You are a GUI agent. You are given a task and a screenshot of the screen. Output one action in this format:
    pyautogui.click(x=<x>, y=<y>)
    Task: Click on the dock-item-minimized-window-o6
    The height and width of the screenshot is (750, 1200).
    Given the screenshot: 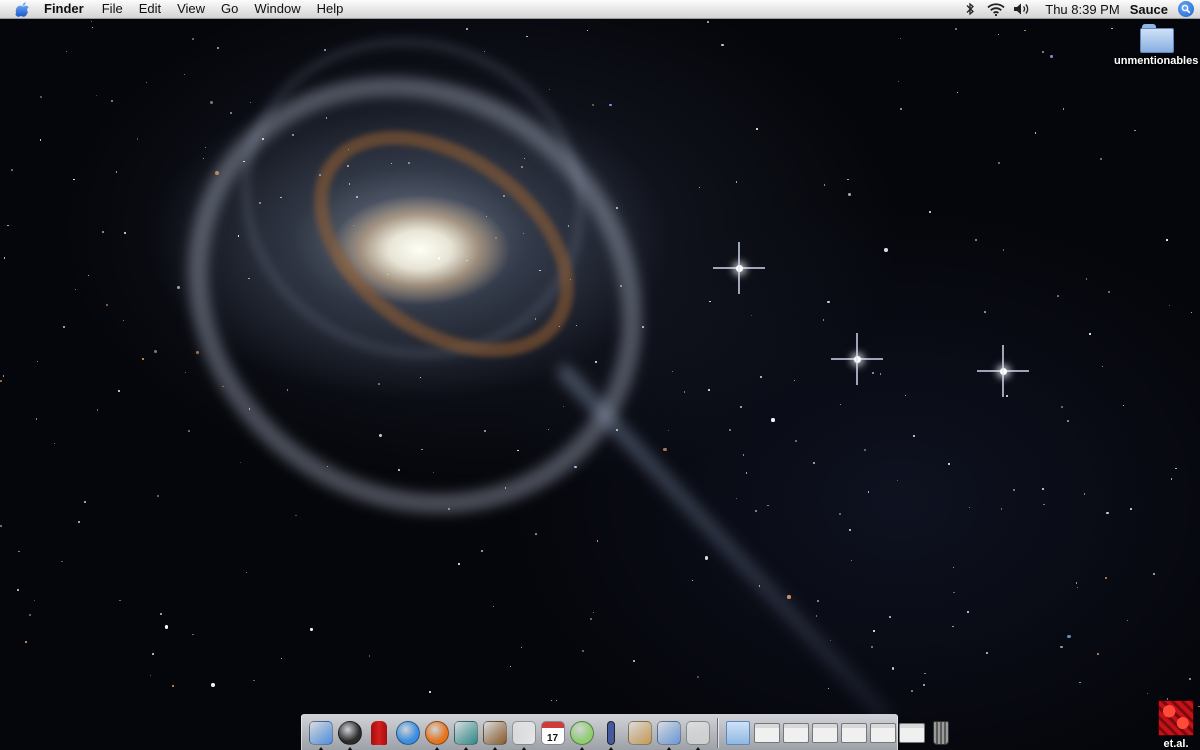 What is the action you would take?
    pyautogui.click(x=911, y=733)
    